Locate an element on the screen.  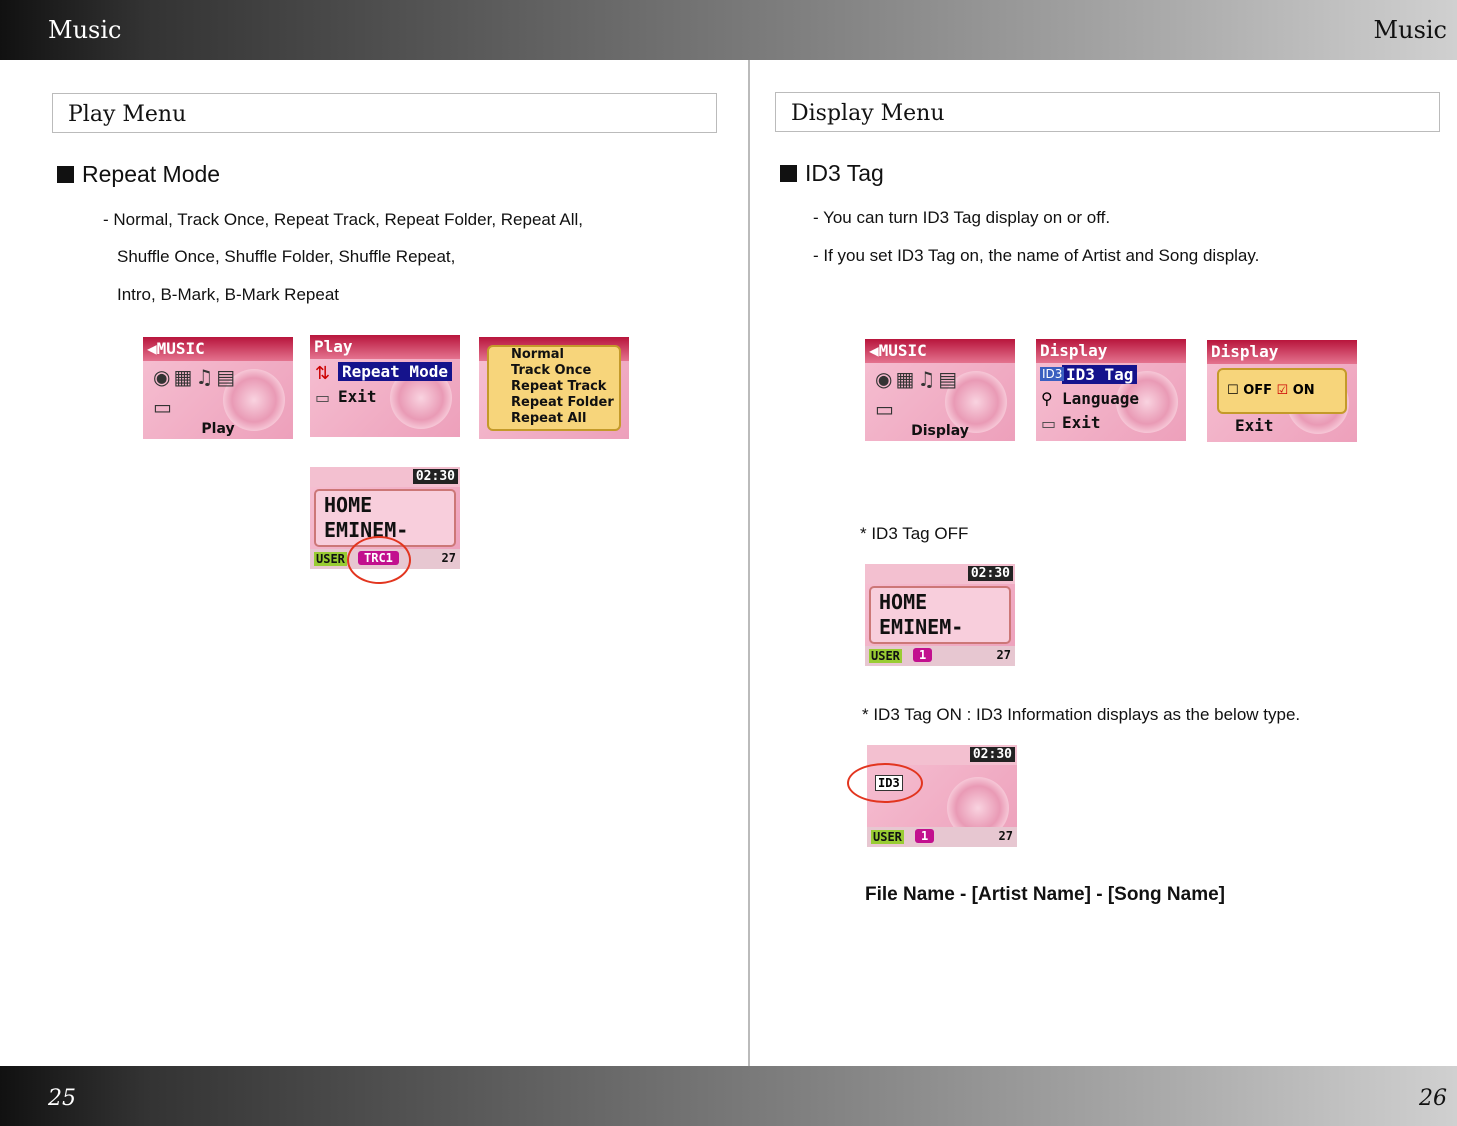
screen-music-menu: ◀​MUSIC ◉▦♫▤ ▭ Display is located at coordinates (940, 390).